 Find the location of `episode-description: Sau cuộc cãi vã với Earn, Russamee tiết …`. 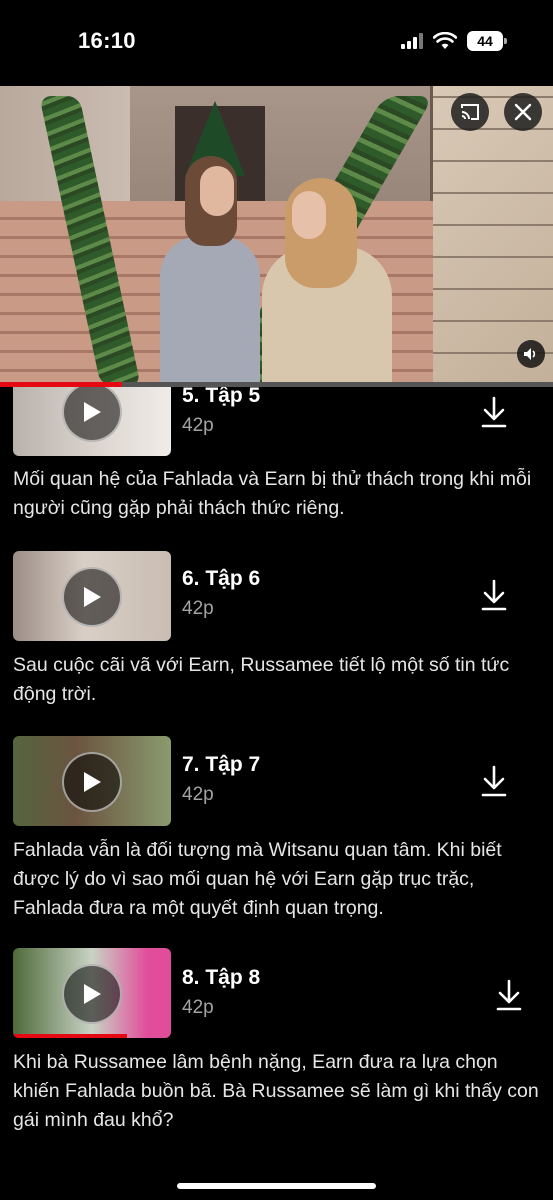

episode-description: Sau cuộc cãi vã với Earn, Russamee tiết … is located at coordinates (261, 679).